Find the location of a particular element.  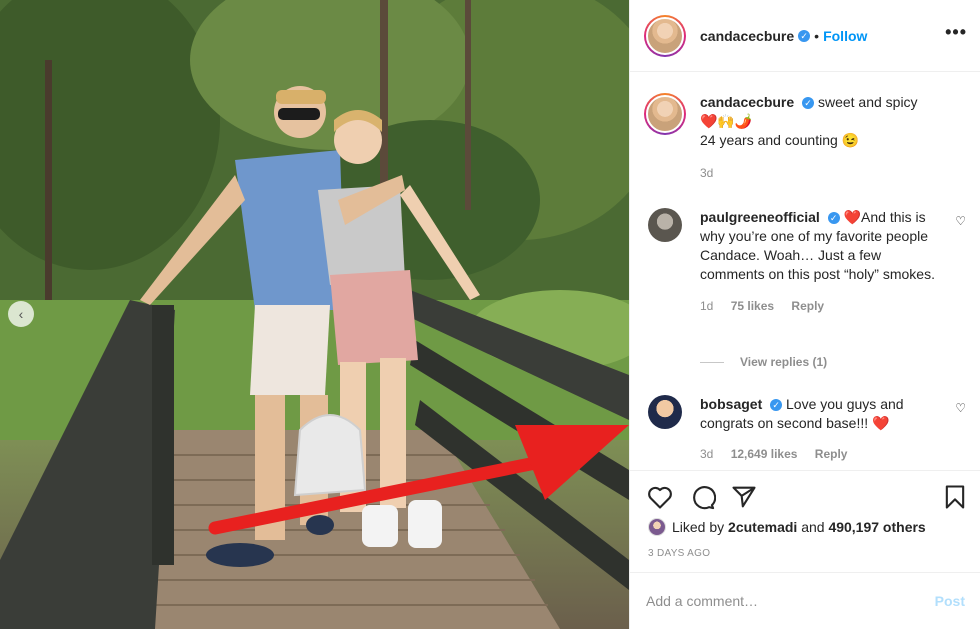

follow-button: Follow is located at coordinates (845, 36).